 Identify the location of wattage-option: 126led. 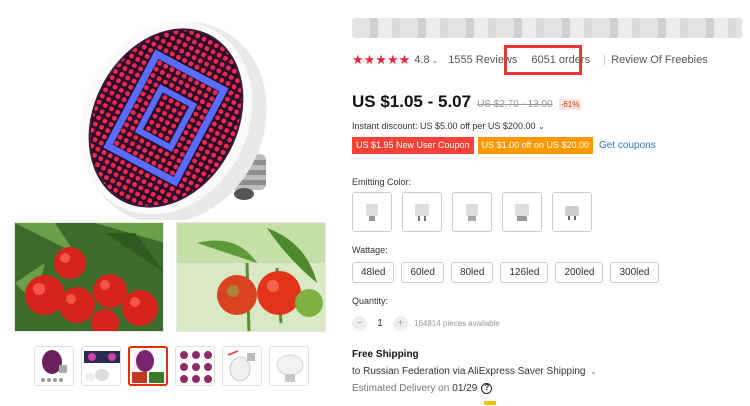
(524, 272).